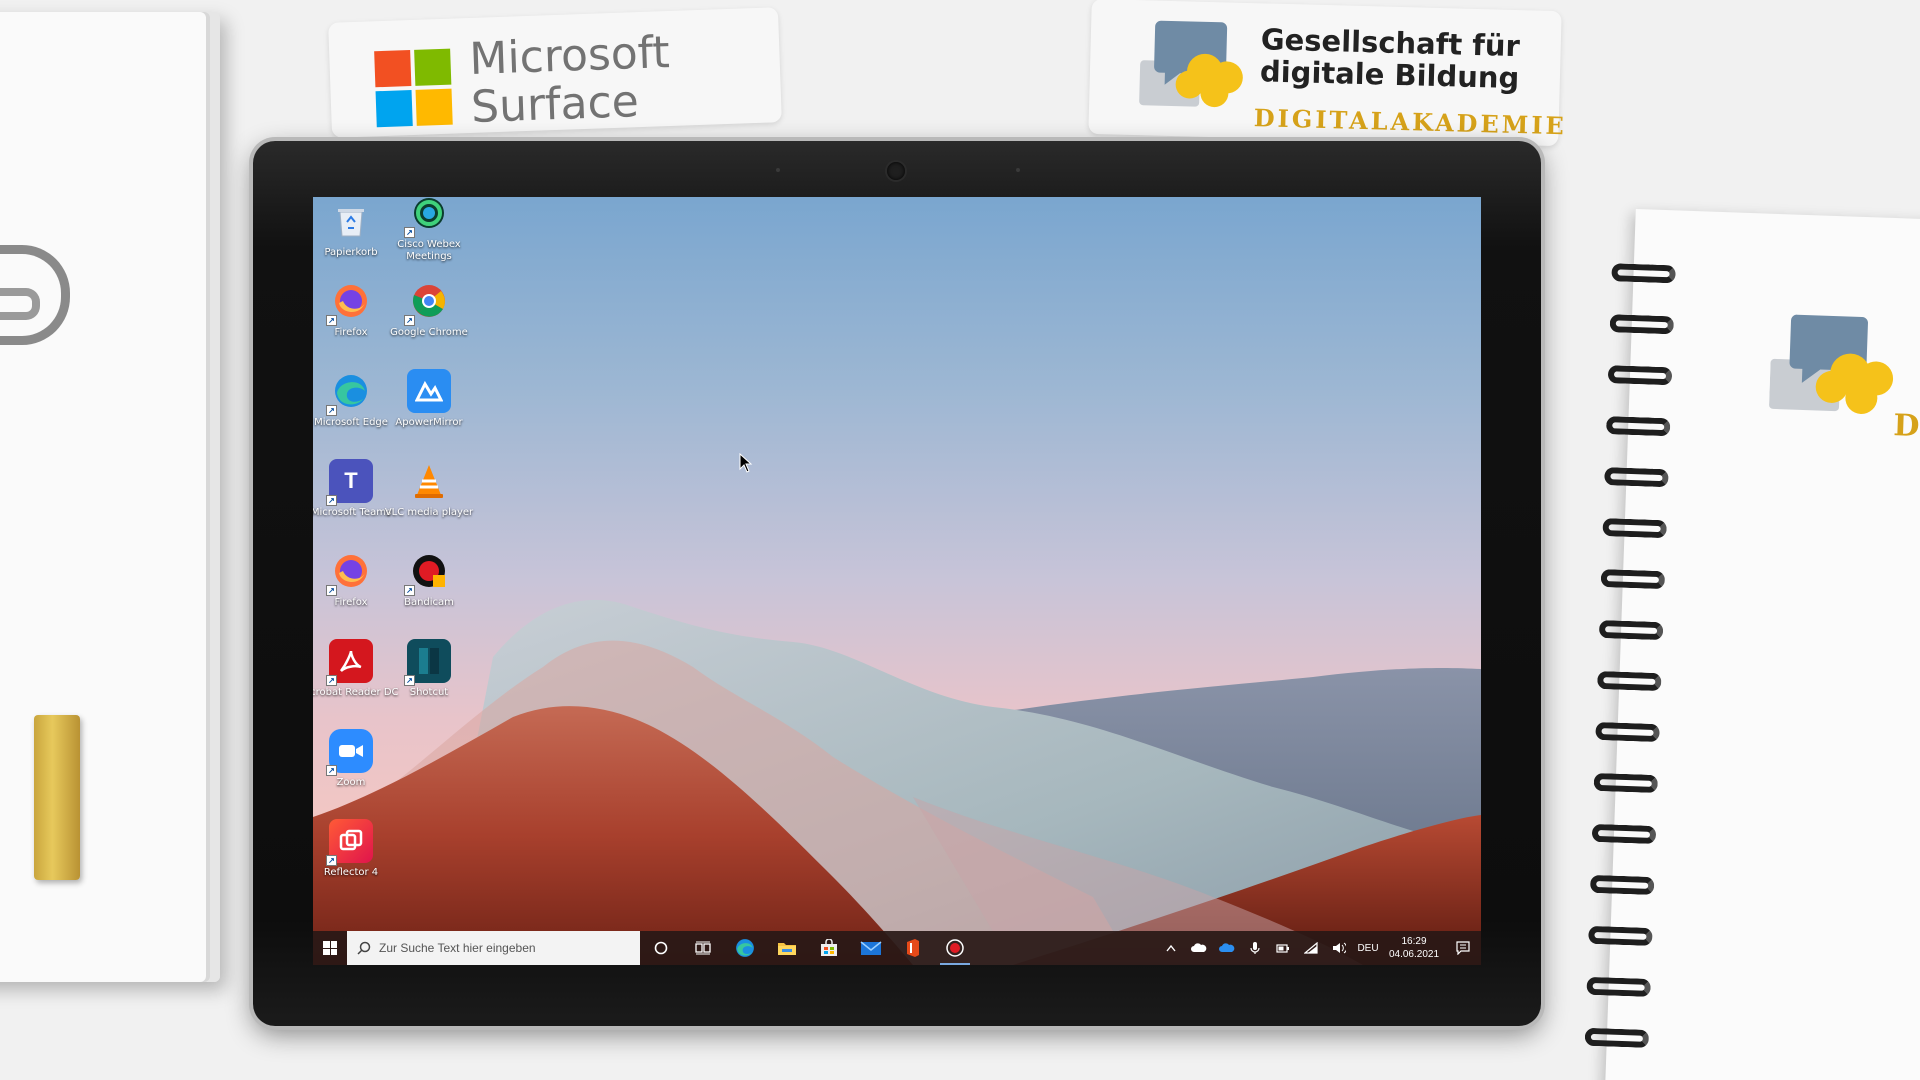  What do you see at coordinates (1831, 364) in the screenshot?
I see `notepad-brain-logo-icon` at bounding box center [1831, 364].